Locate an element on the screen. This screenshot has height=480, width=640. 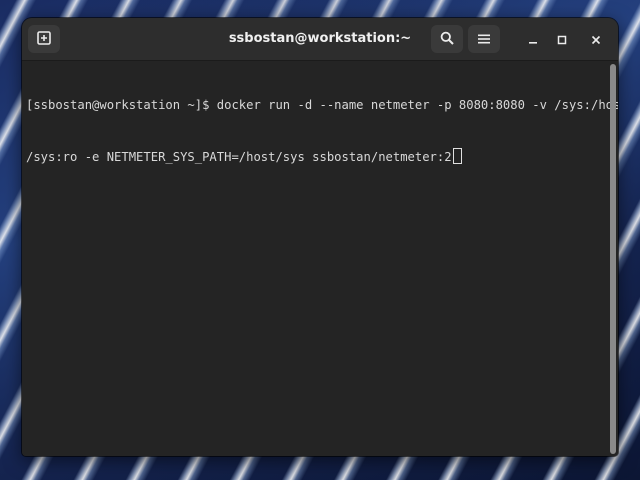
new-tab-icon is located at coordinates (44, 39).